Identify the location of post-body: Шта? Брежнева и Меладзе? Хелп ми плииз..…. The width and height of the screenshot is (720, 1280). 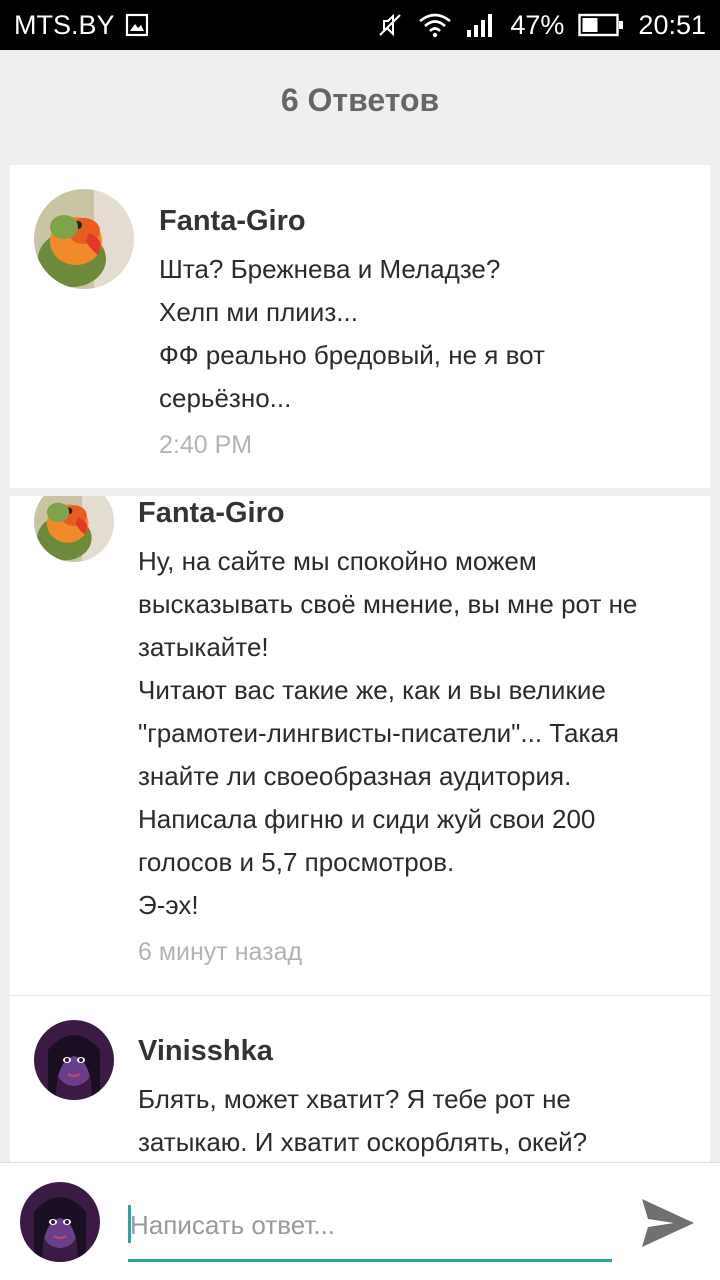
(352, 334).